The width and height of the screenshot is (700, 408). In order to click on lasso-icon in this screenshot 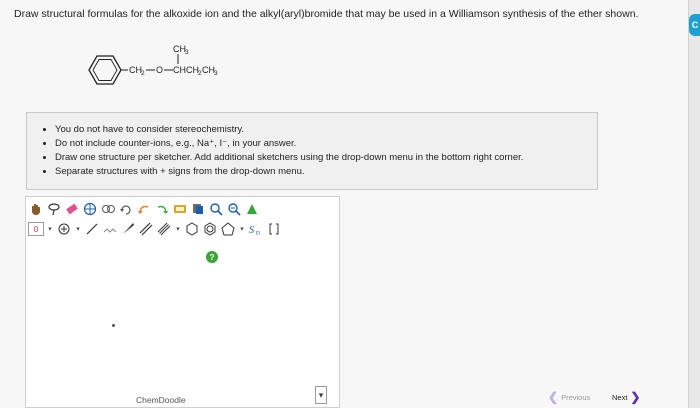, I will do `click(54, 209)`.